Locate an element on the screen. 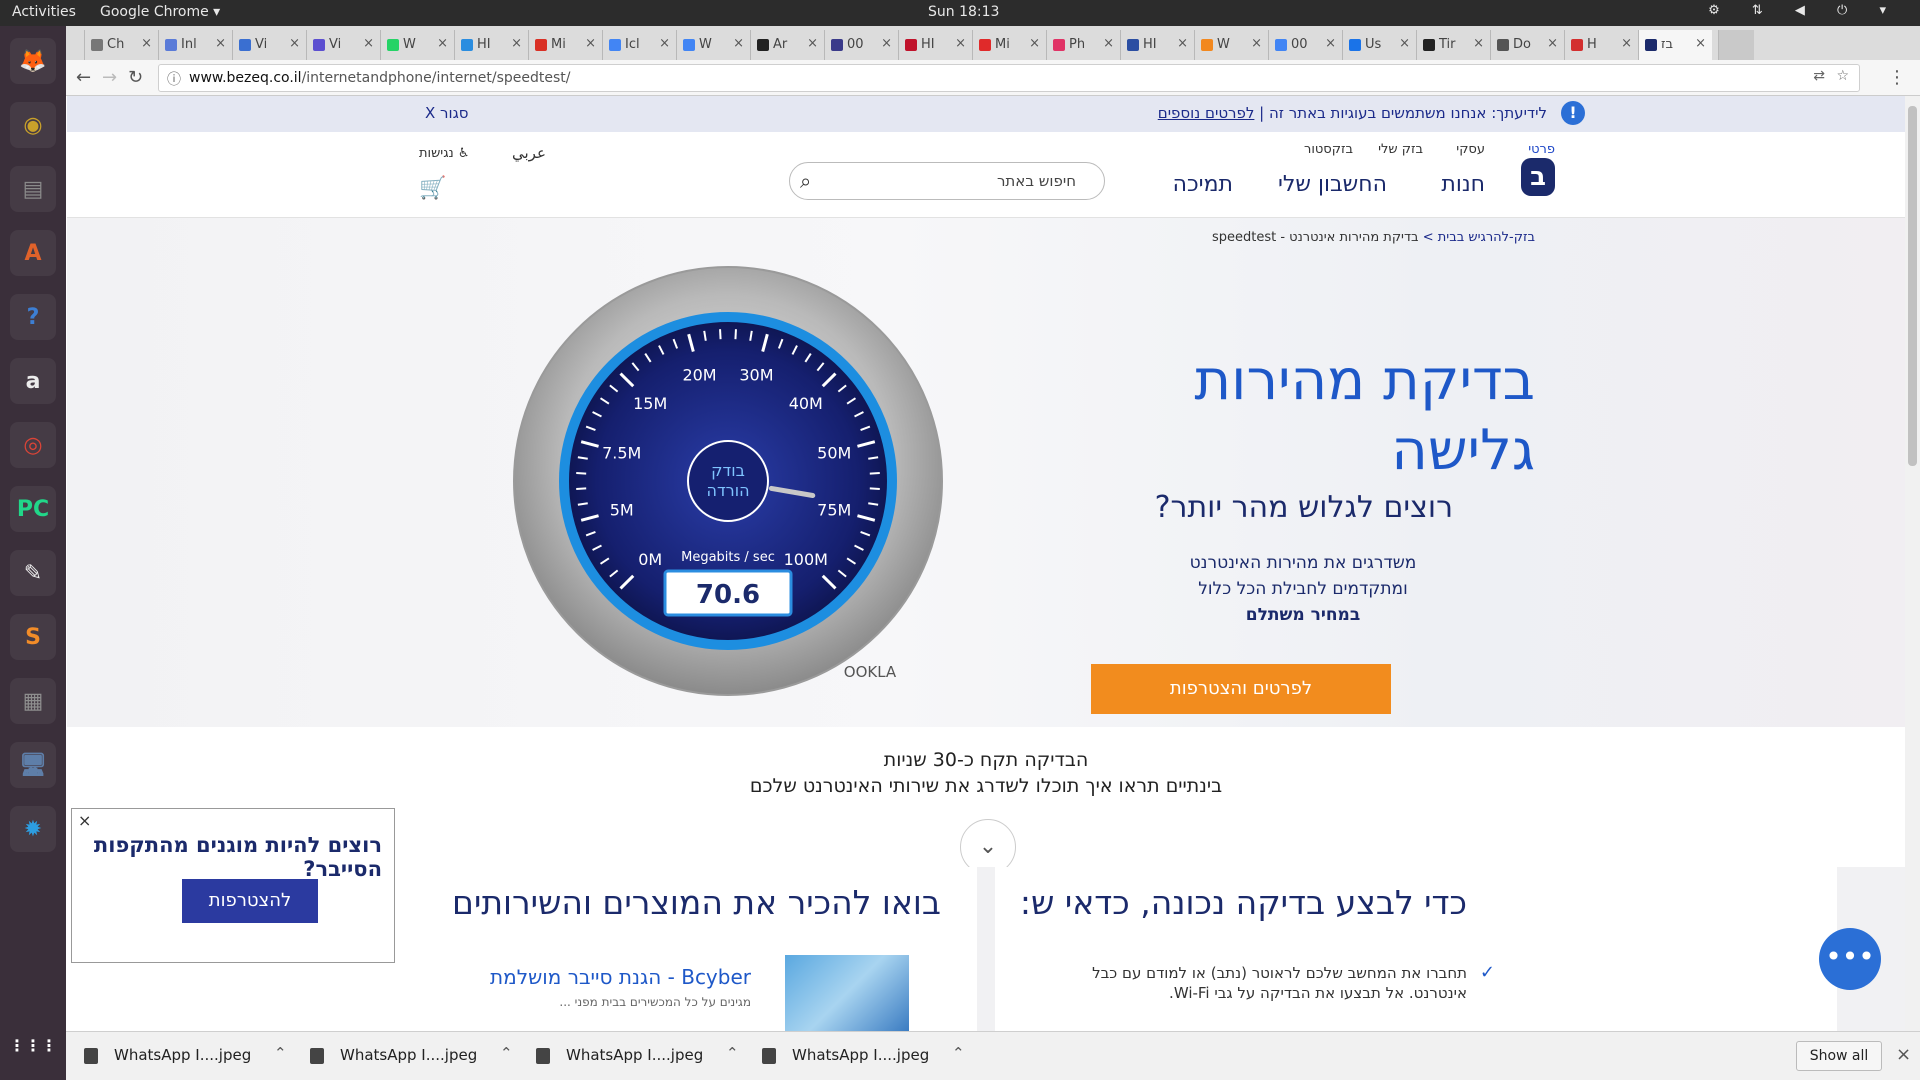 The image size is (1920, 1080). software-center-icon: A is located at coordinates (33, 253).